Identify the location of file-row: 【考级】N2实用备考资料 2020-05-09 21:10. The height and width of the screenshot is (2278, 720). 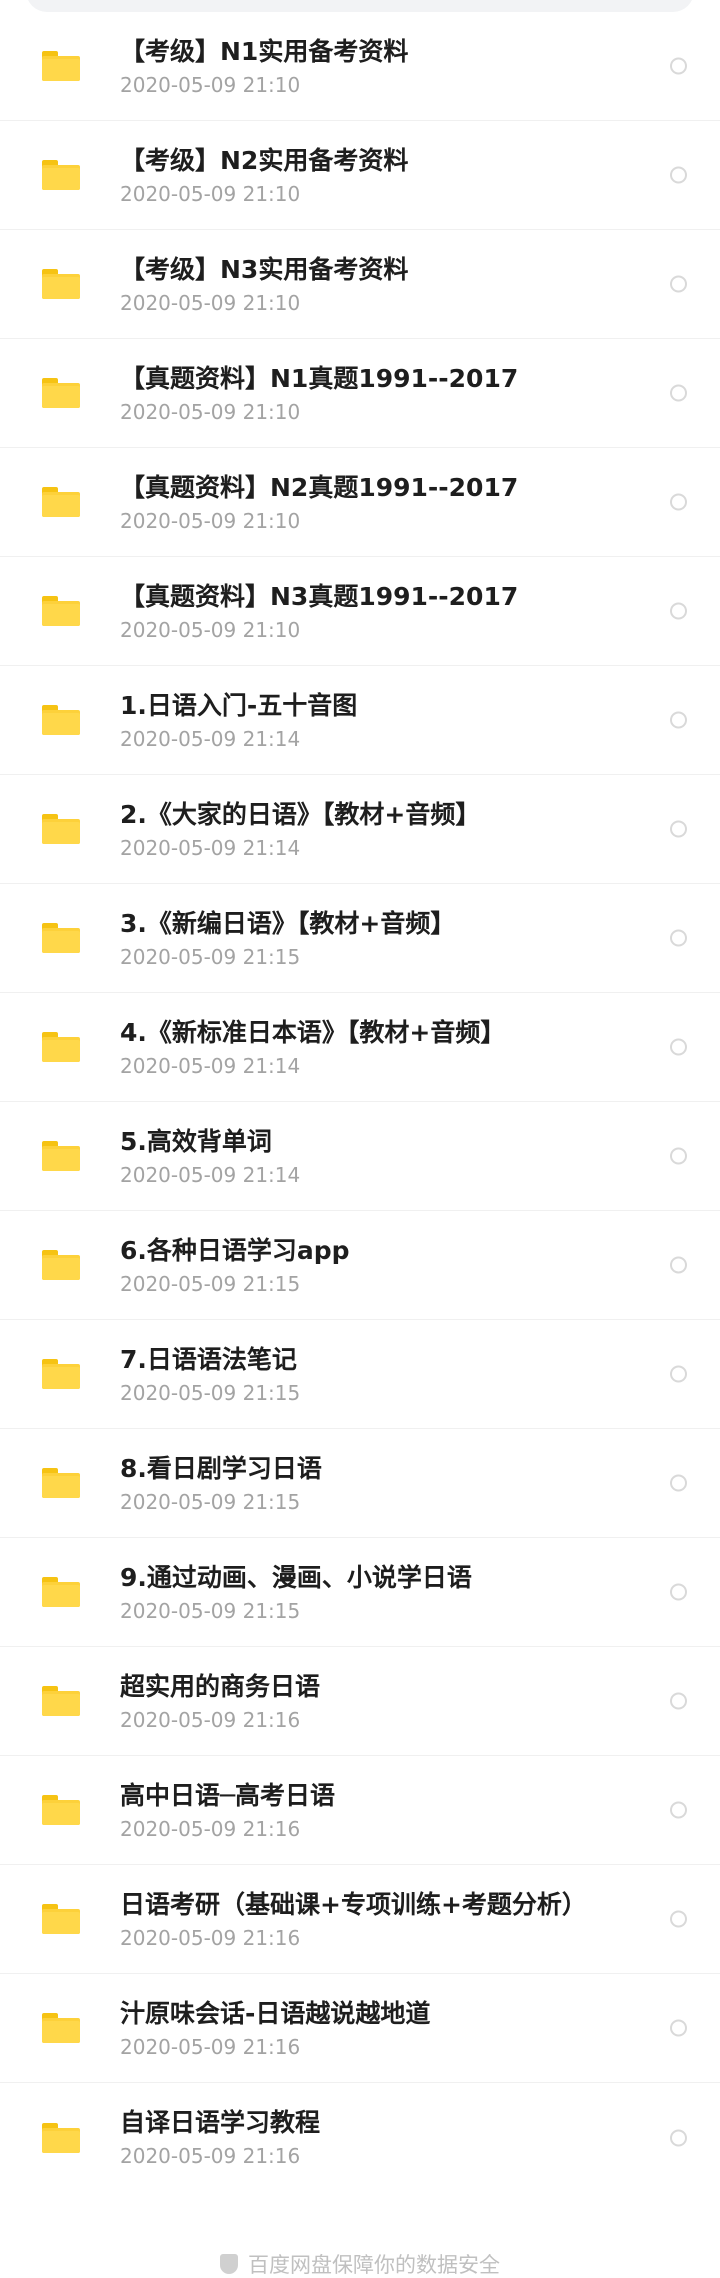
(360, 175).